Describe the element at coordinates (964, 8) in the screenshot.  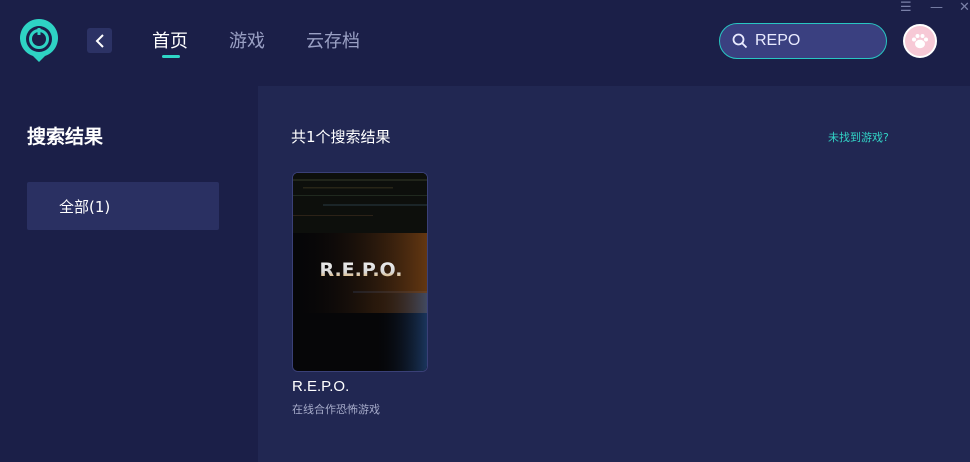
I see `close-icon: ✕` at that location.